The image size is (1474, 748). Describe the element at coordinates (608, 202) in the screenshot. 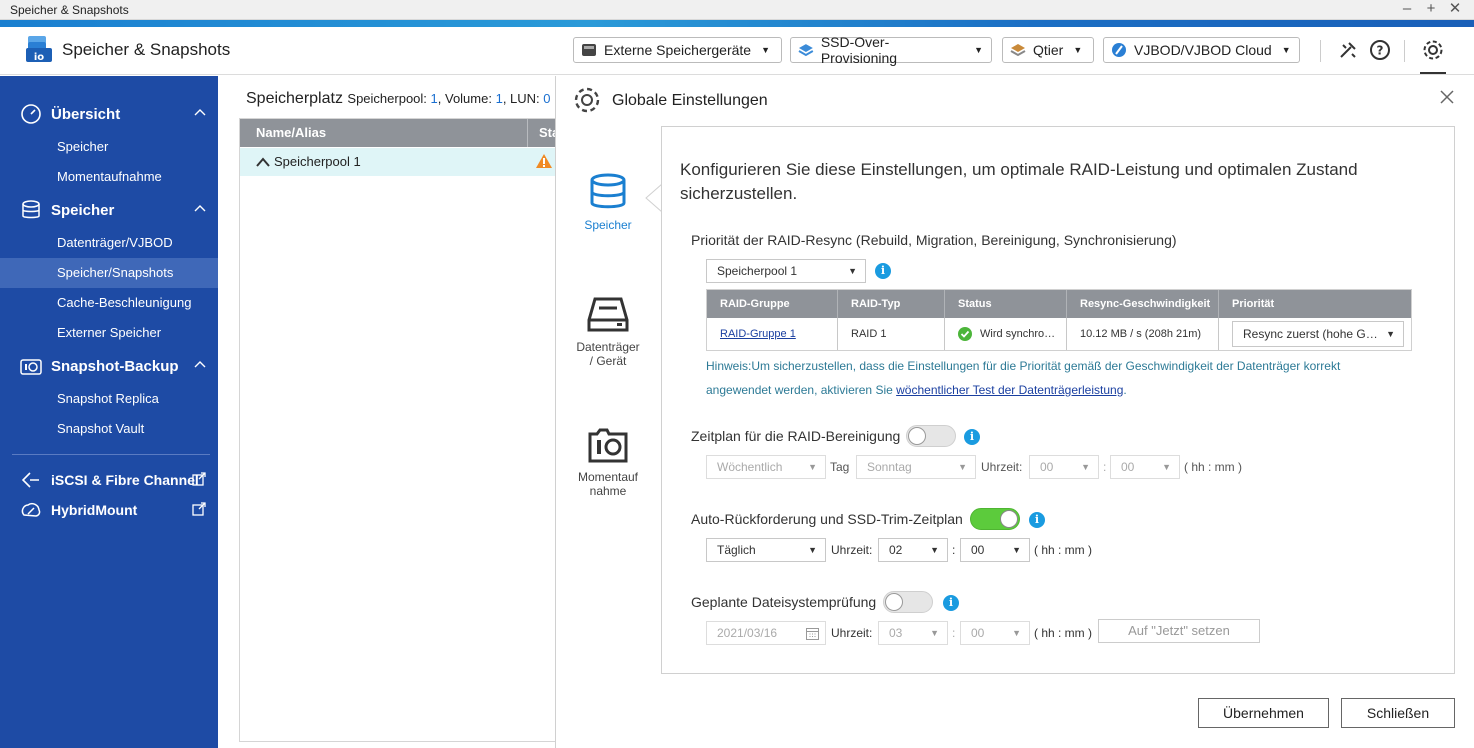

I see `tab-storage: Speicher` at that location.